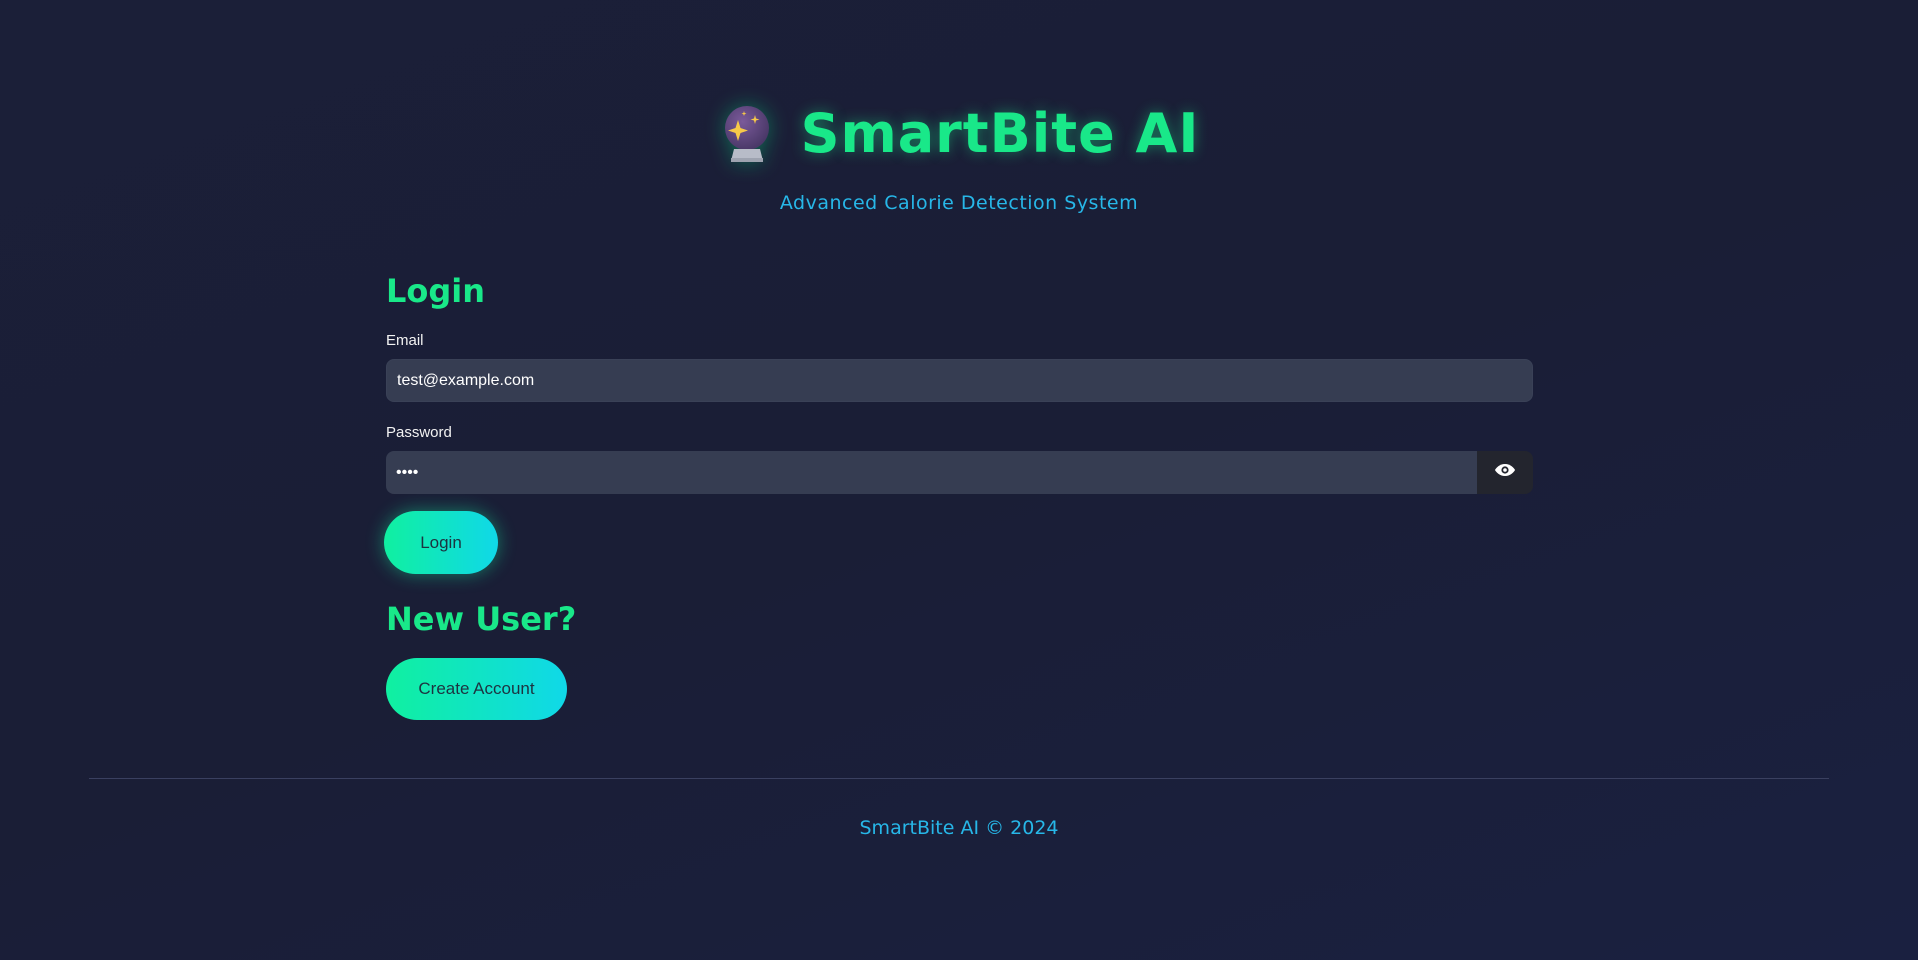 The image size is (1918, 960). Describe the element at coordinates (959, 778) in the screenshot. I see `footer-divider` at that location.